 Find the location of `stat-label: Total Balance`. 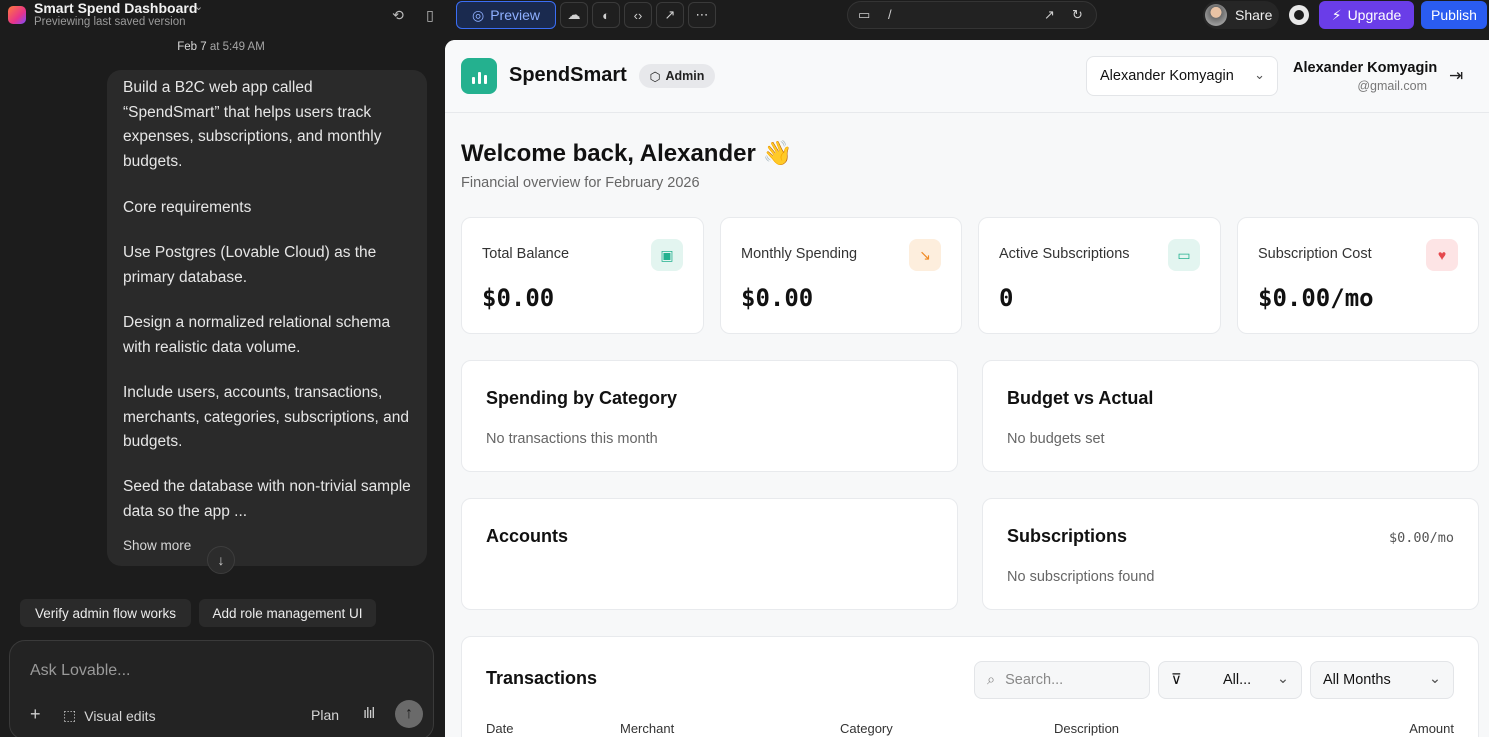

stat-label: Total Balance is located at coordinates (526, 254).